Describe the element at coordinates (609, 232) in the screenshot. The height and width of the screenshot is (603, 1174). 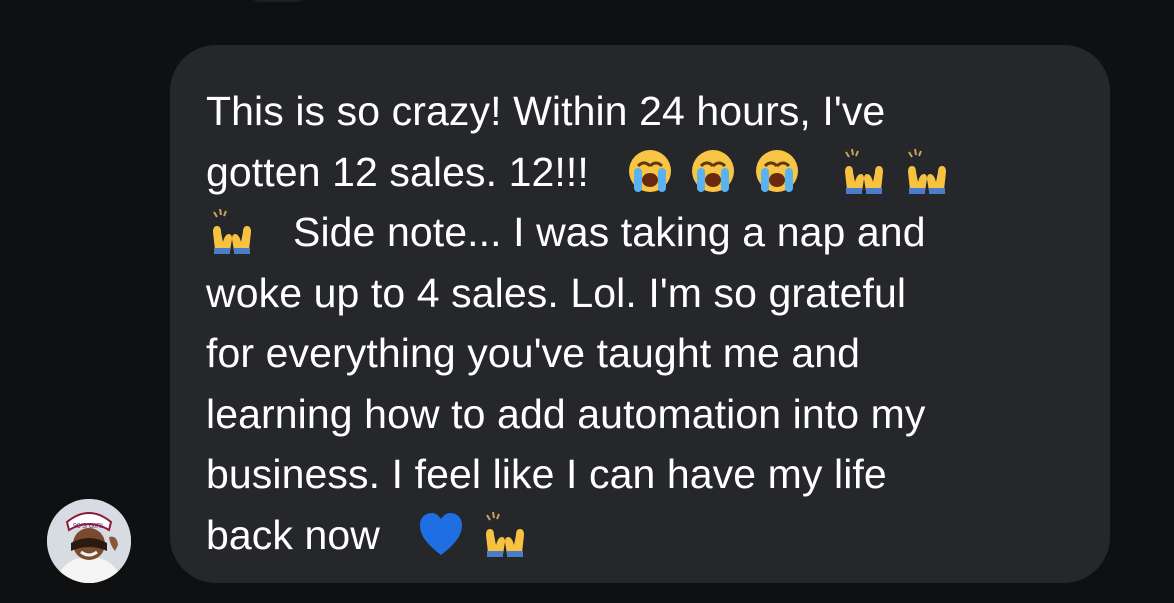
I see `message-line-3-text: Side note... I was taking a nap and` at that location.